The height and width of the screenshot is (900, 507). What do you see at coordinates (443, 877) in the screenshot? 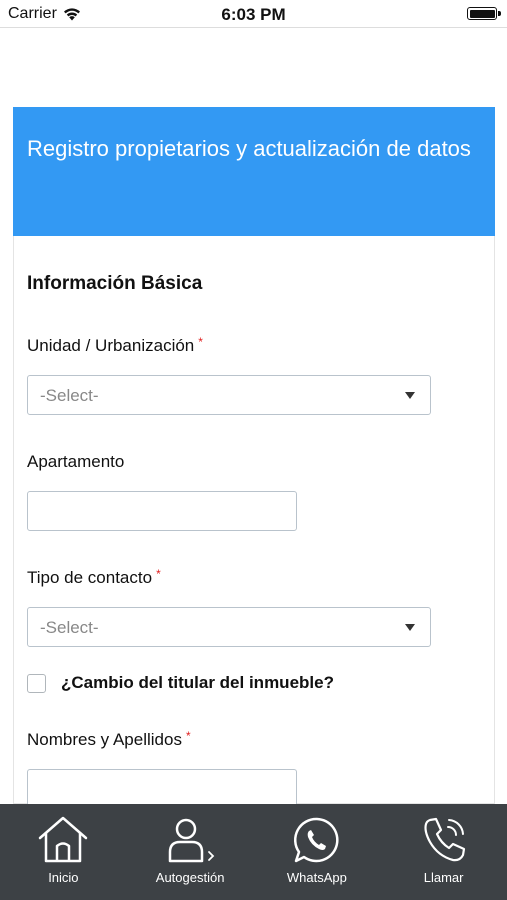
I see `nav-label-llamar: Llamar` at bounding box center [443, 877].